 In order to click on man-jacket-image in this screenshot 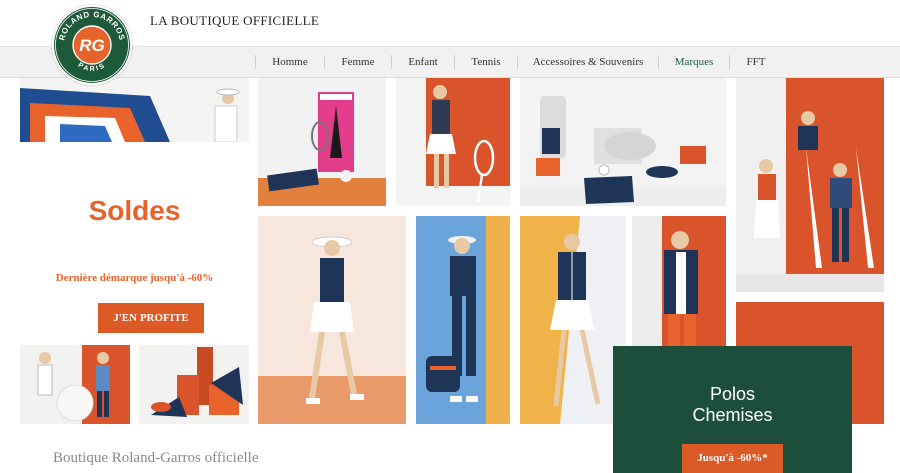, I will do `click(679, 281)`.